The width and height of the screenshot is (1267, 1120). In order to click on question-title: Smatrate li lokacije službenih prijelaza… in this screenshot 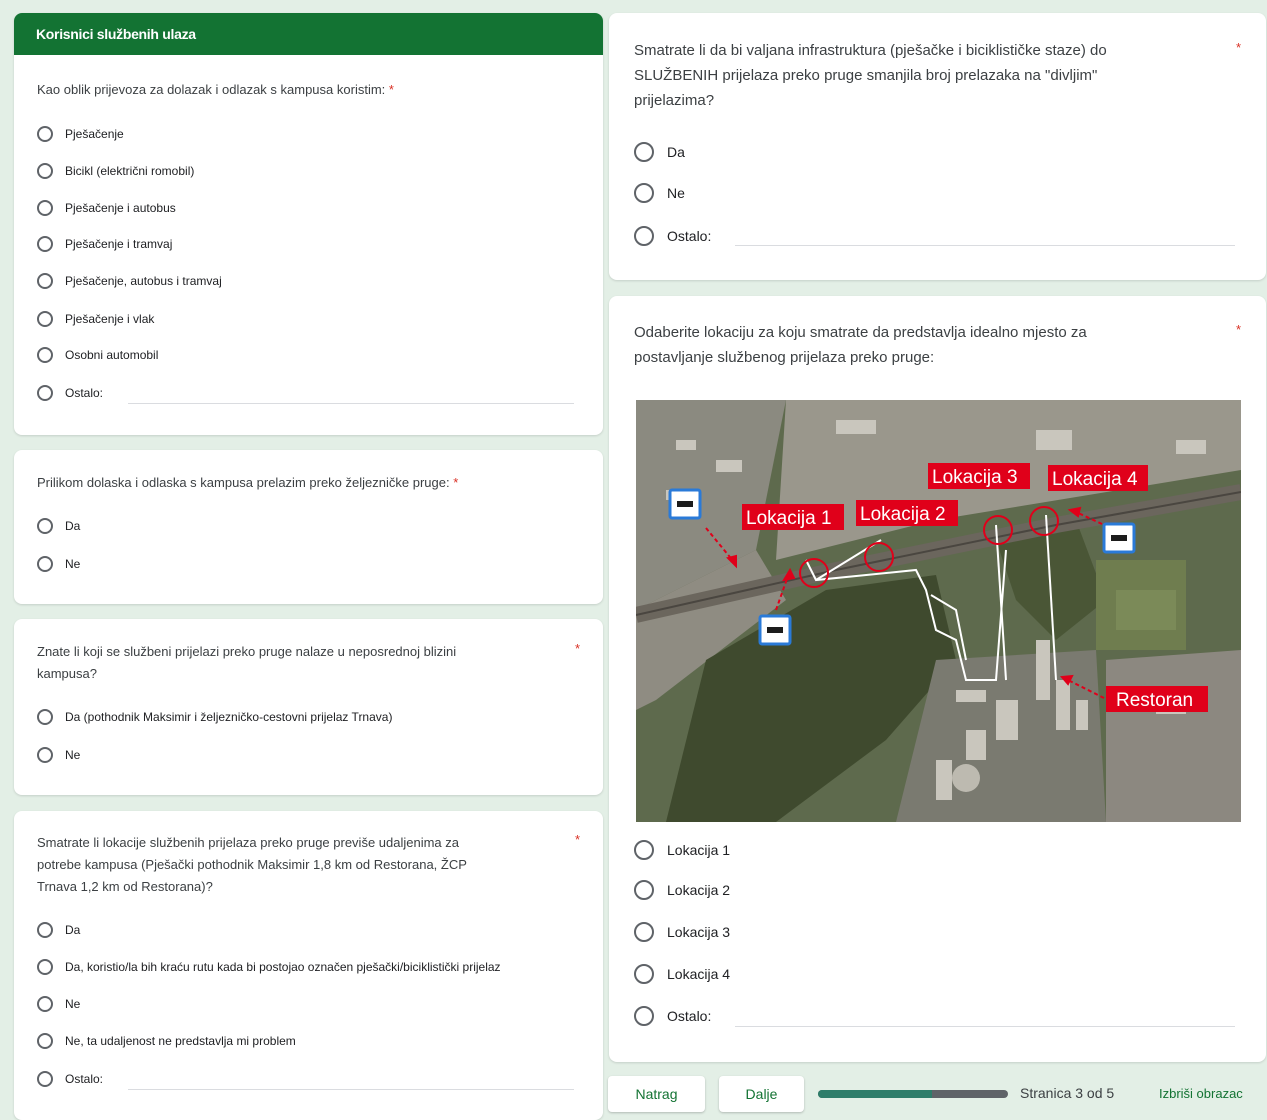, I will do `click(252, 864)`.